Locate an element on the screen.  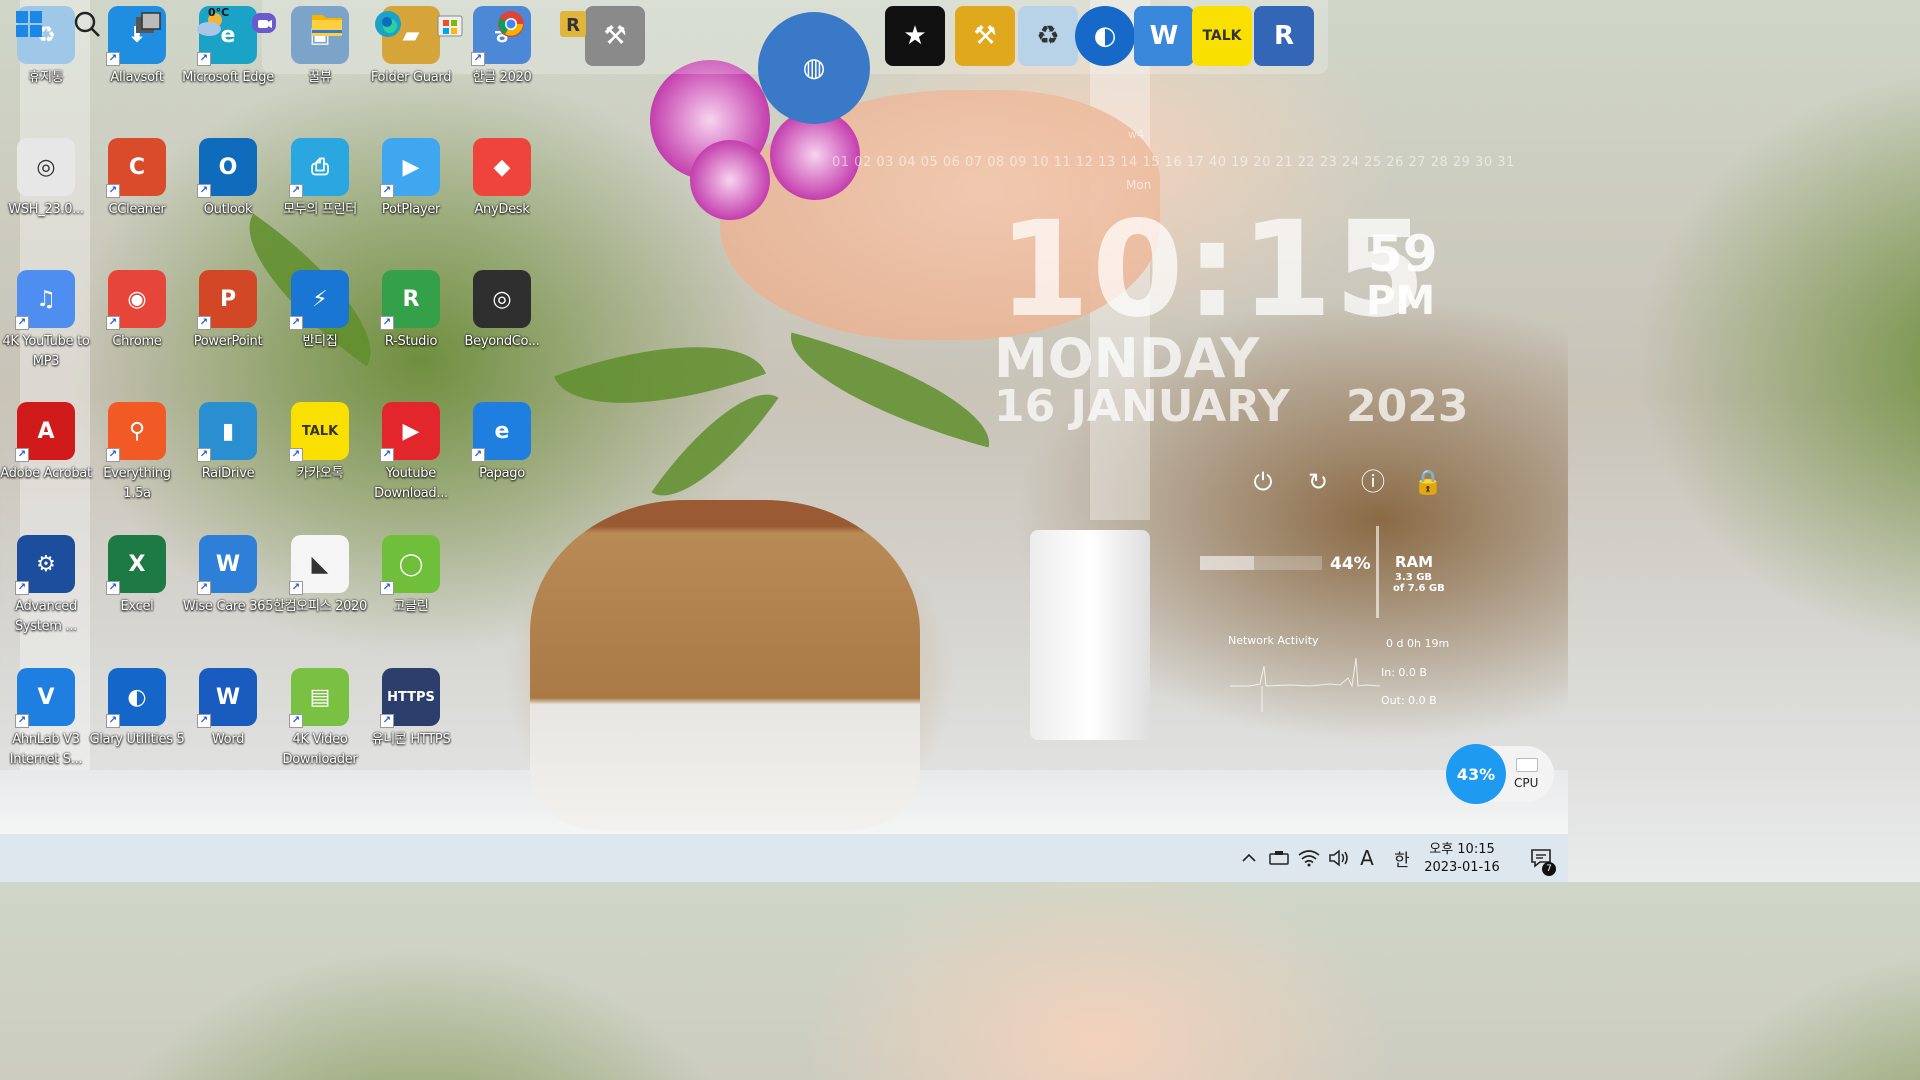
taskbar-file-explorer is located at coordinates (327, 24).